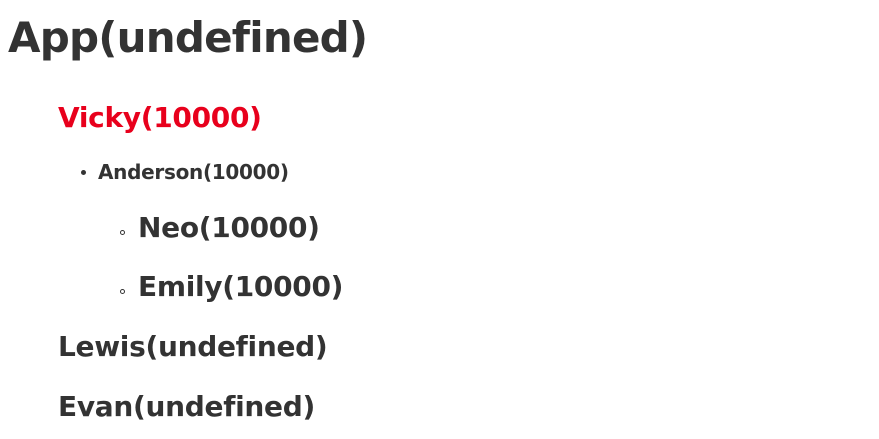  I want to click on tree-item-vicky: Vicky(10000), so click(160, 117).